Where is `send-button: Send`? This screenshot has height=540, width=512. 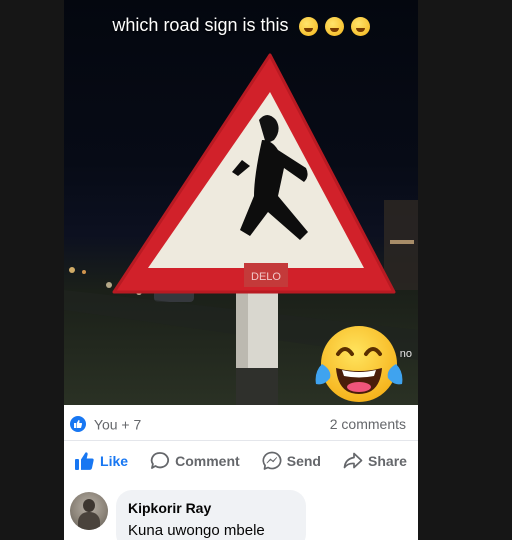 send-button: Send is located at coordinates (291, 461).